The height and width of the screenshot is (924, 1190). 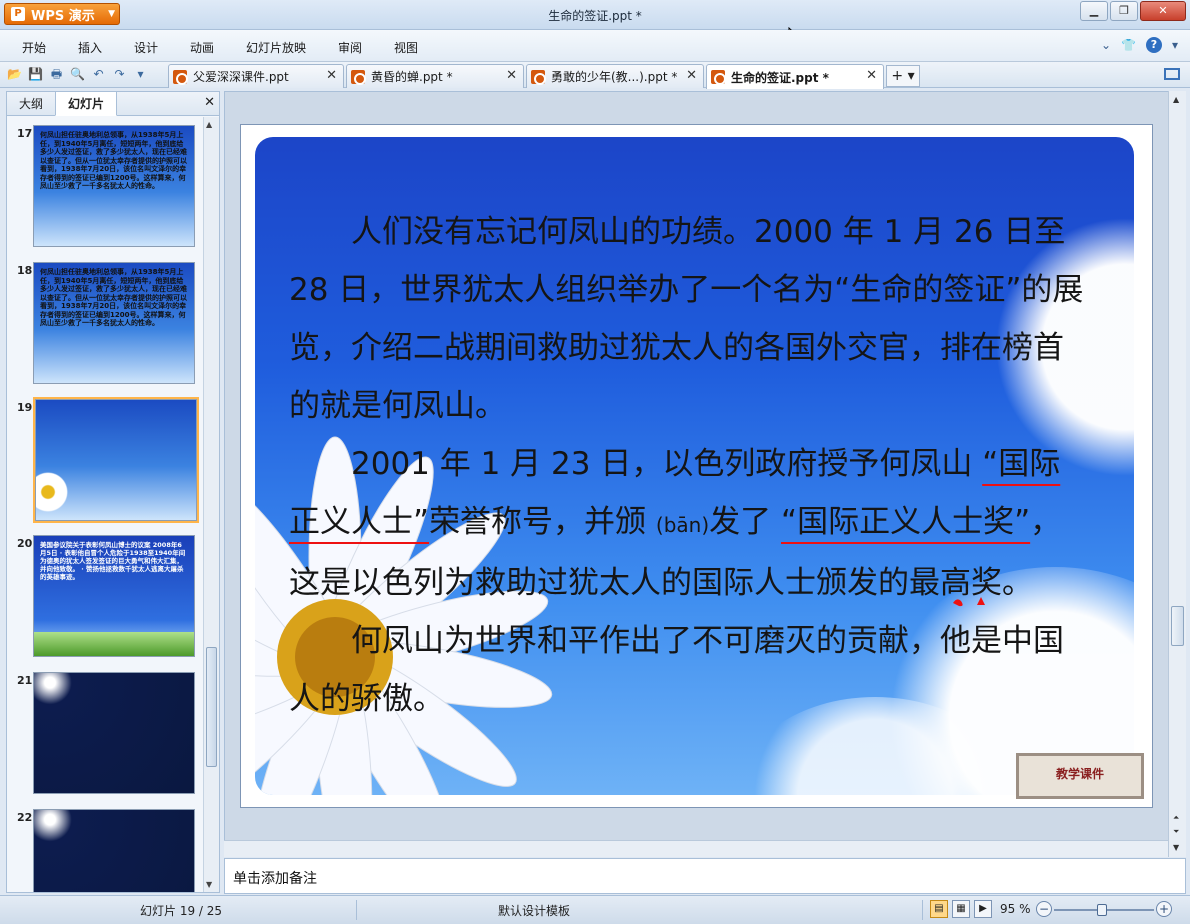 I want to click on window-title: 生命的签证.ppt *, so click(x=595, y=16).